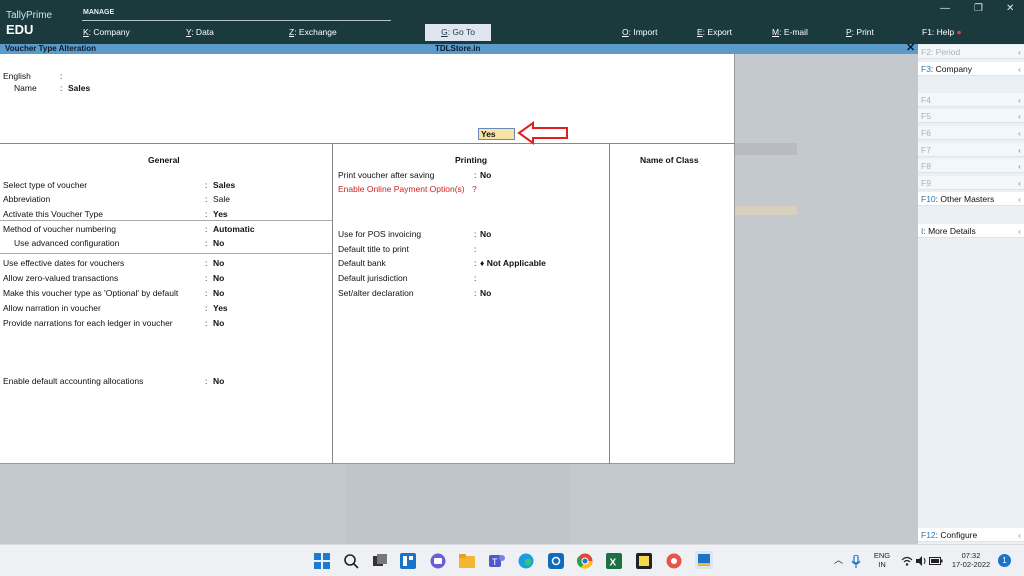 The image size is (1024, 576). What do you see at coordinates (556, 561) in the screenshot?
I see `store-icon` at bounding box center [556, 561].